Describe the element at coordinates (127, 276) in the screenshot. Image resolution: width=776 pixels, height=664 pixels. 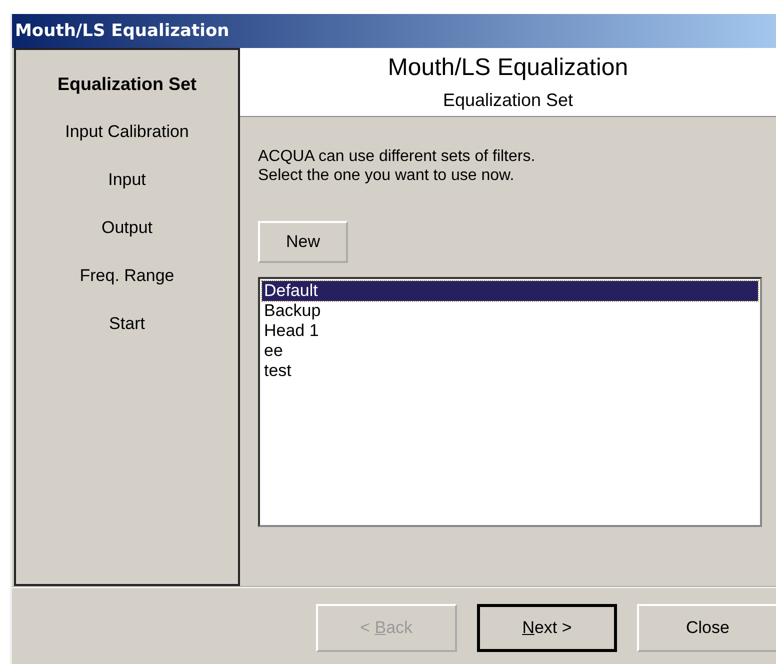
I see `step-item: Freq. Range` at that location.